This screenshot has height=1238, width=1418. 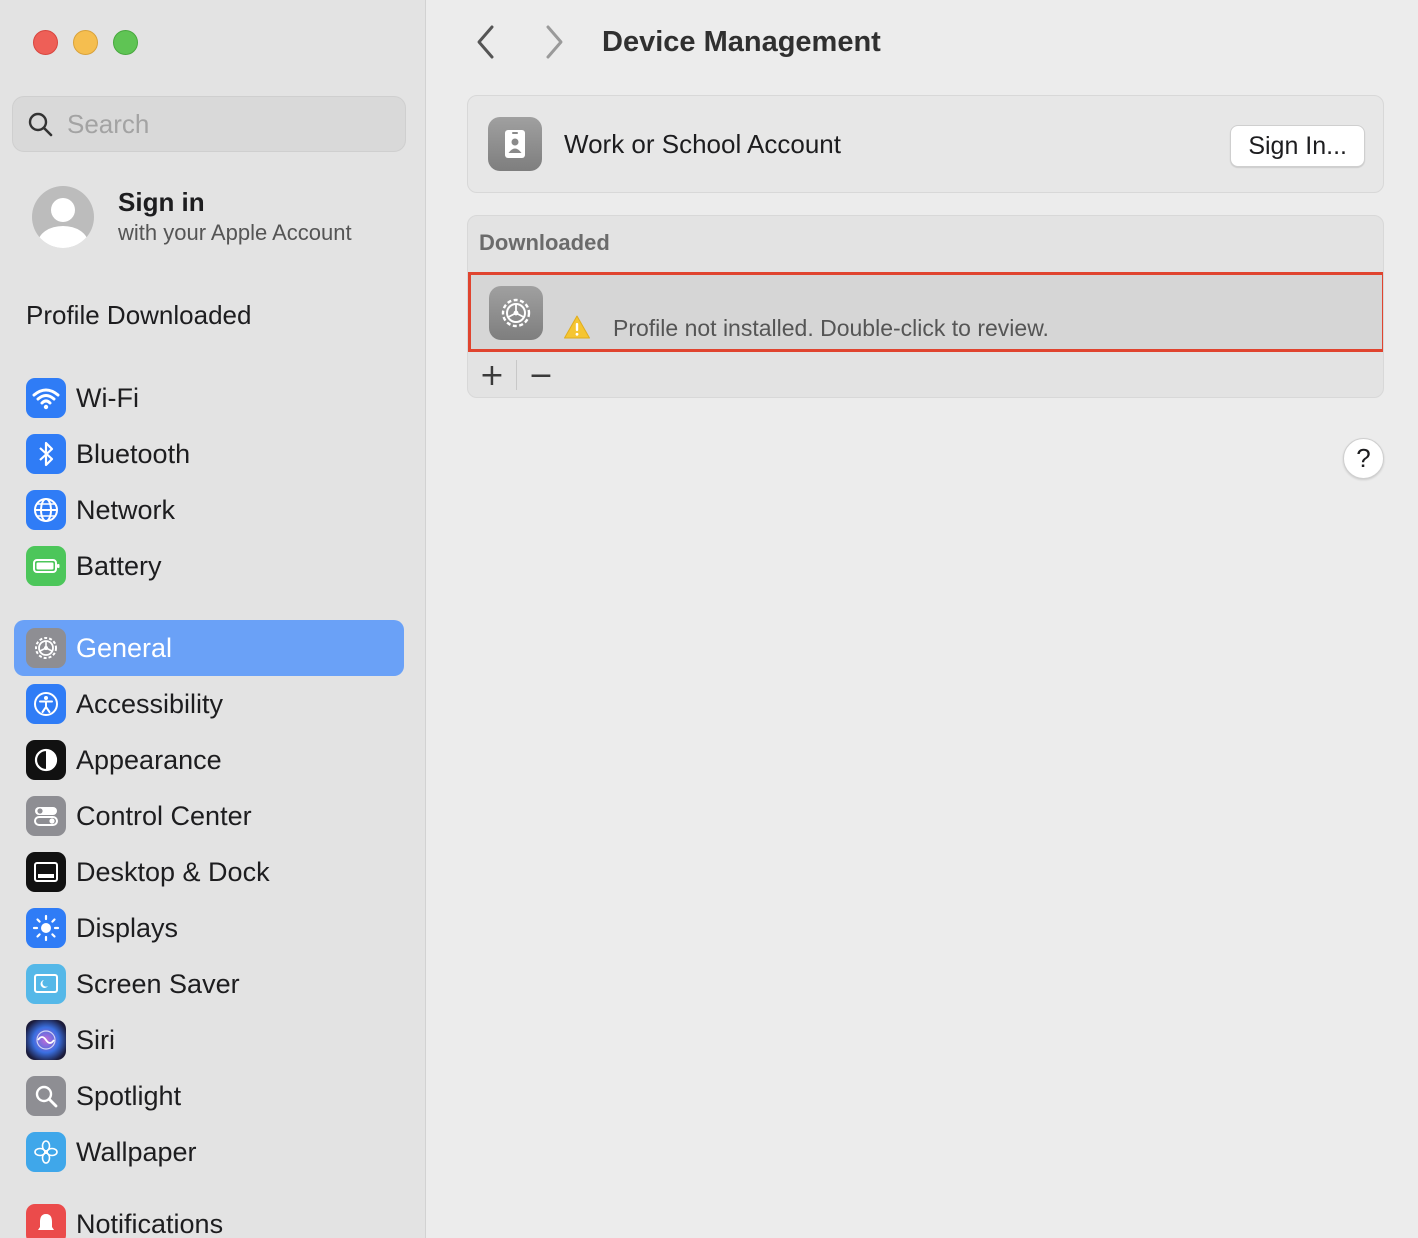 What do you see at coordinates (46, 928) in the screenshot?
I see `sun-icon` at bounding box center [46, 928].